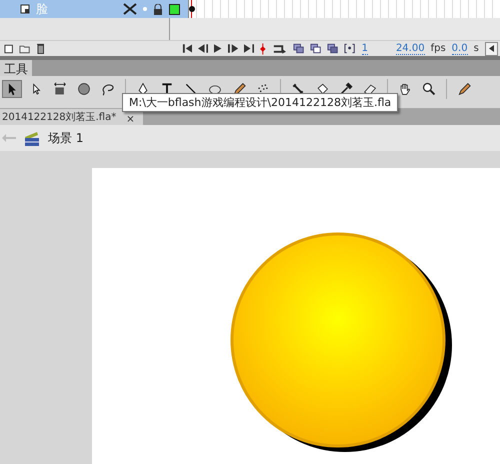 The image size is (500, 464). Describe the element at coordinates (279, 49) in the screenshot. I see `loop-icon` at that location.